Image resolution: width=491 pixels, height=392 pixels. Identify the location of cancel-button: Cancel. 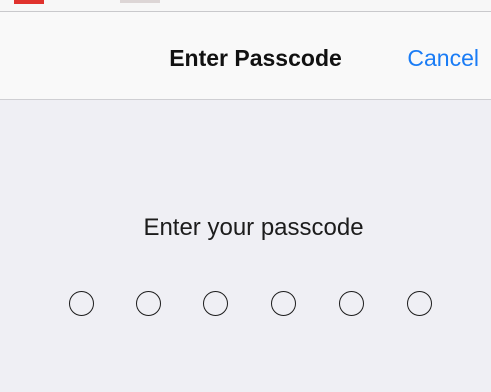
(443, 56).